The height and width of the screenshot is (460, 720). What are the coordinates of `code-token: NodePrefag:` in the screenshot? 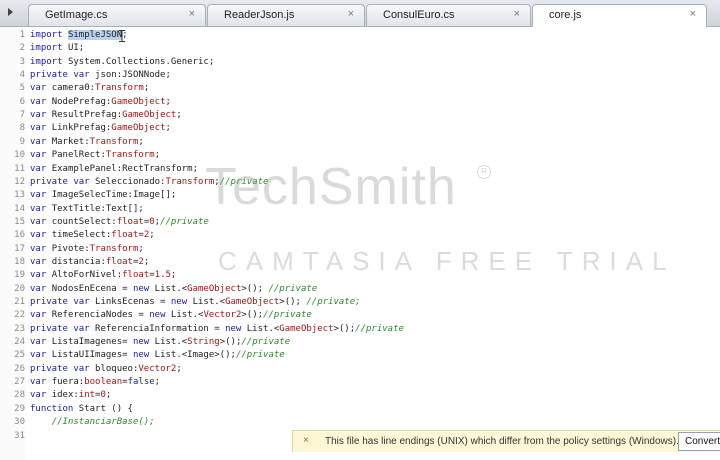 It's located at (81, 101).